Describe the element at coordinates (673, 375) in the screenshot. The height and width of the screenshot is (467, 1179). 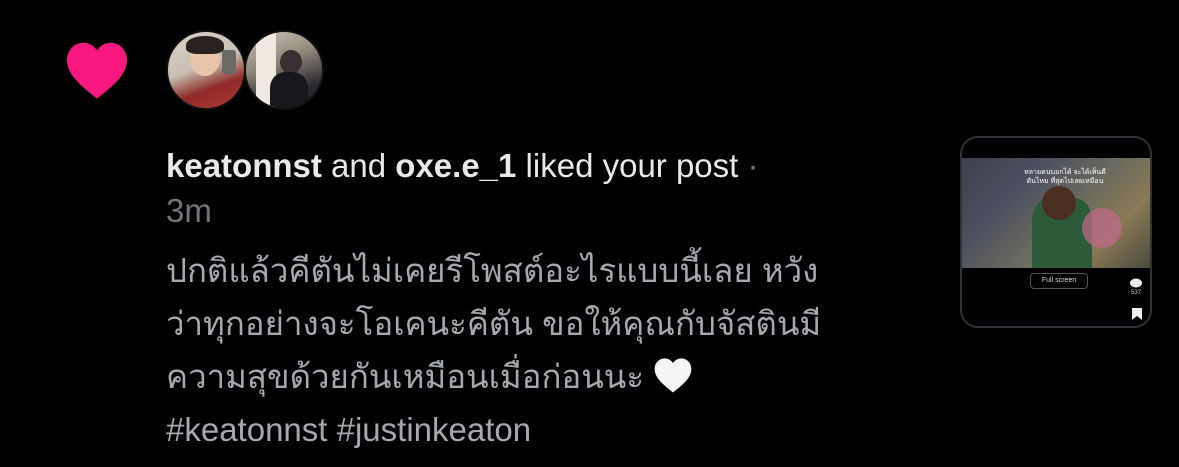
I see `white-heart-icon` at that location.